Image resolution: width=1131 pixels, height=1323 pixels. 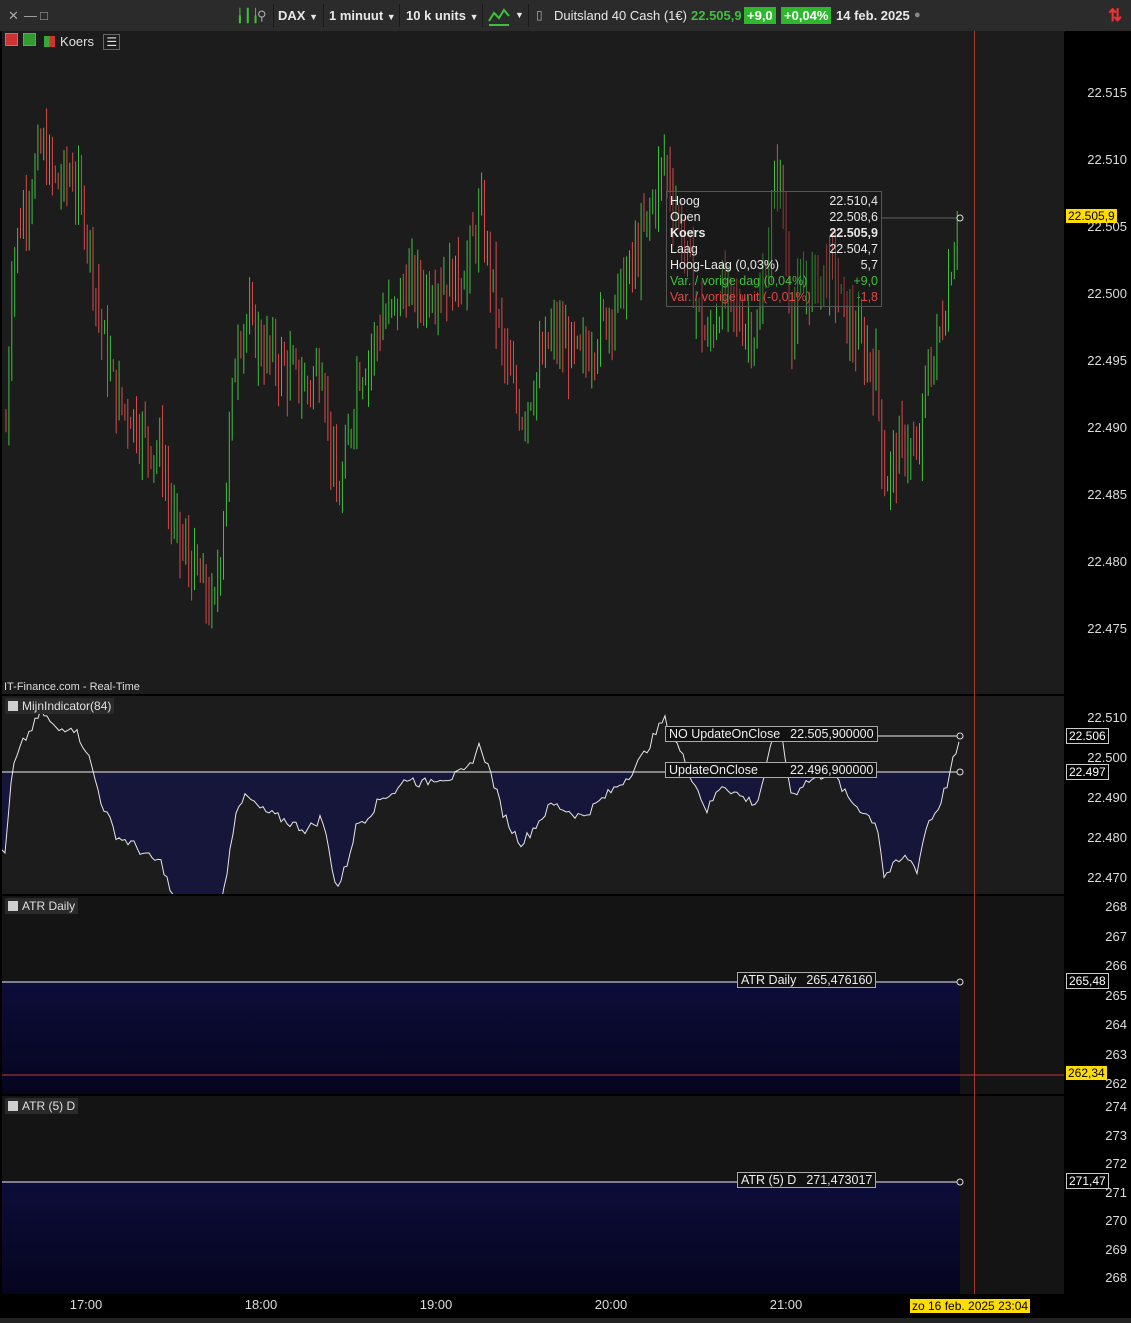 What do you see at coordinates (1116, 995) in the screenshot?
I see `axis-tick-label: 265` at bounding box center [1116, 995].